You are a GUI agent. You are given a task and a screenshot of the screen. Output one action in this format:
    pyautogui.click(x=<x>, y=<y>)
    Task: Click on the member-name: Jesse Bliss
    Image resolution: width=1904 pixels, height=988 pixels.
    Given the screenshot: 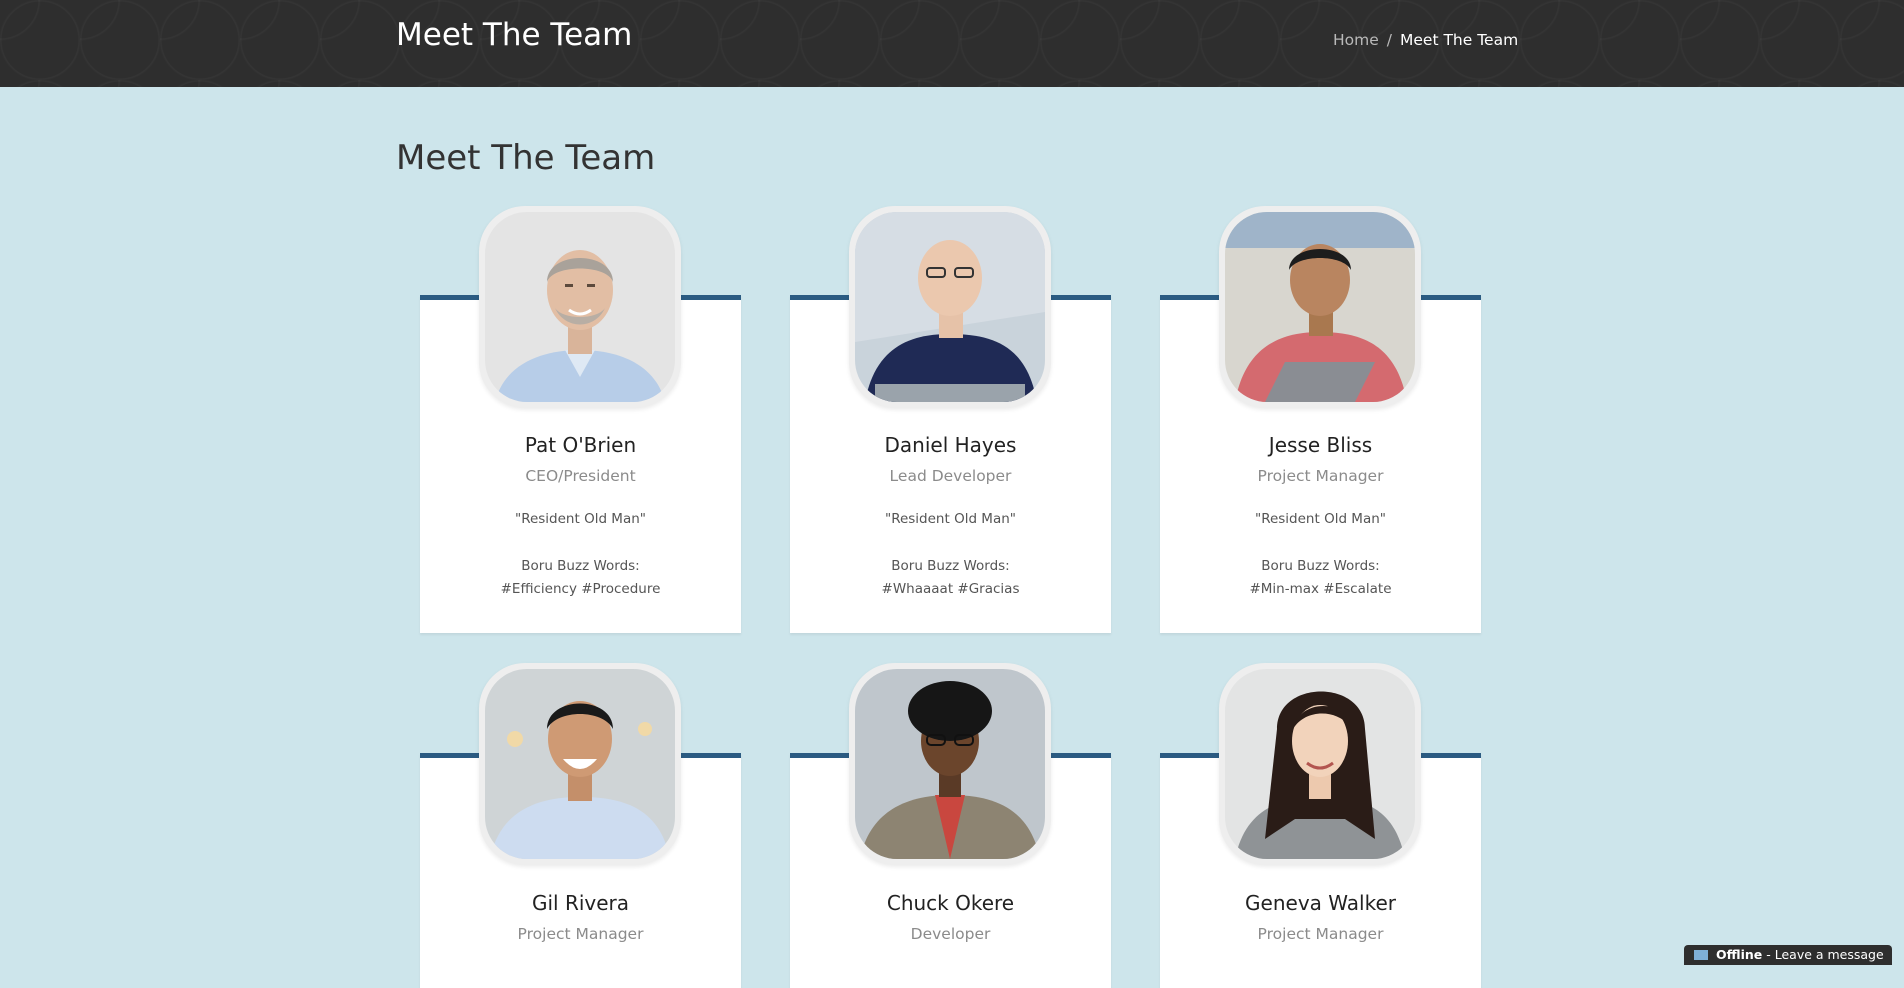 What is the action you would take?
    pyautogui.click(x=1320, y=445)
    